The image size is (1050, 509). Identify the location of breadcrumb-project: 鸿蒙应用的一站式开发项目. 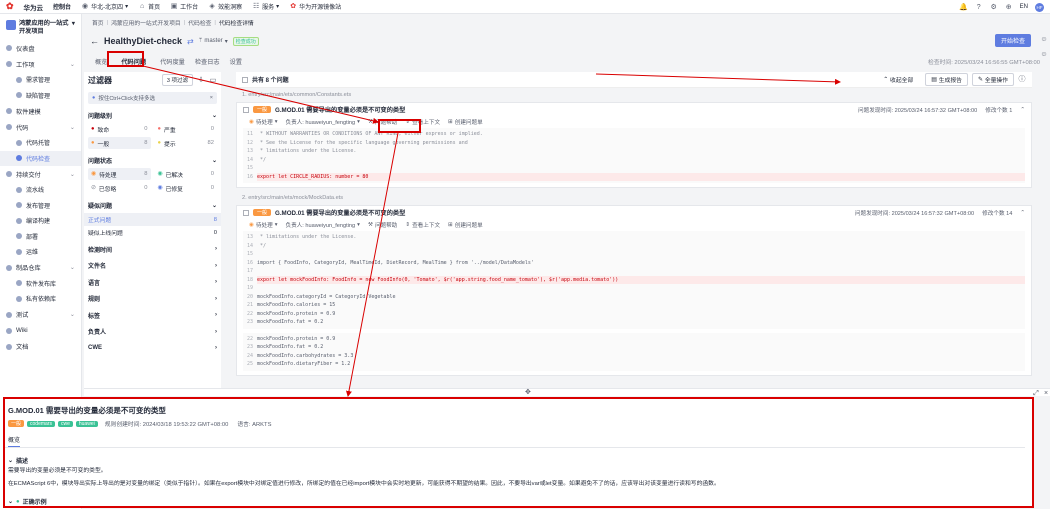
(146, 22).